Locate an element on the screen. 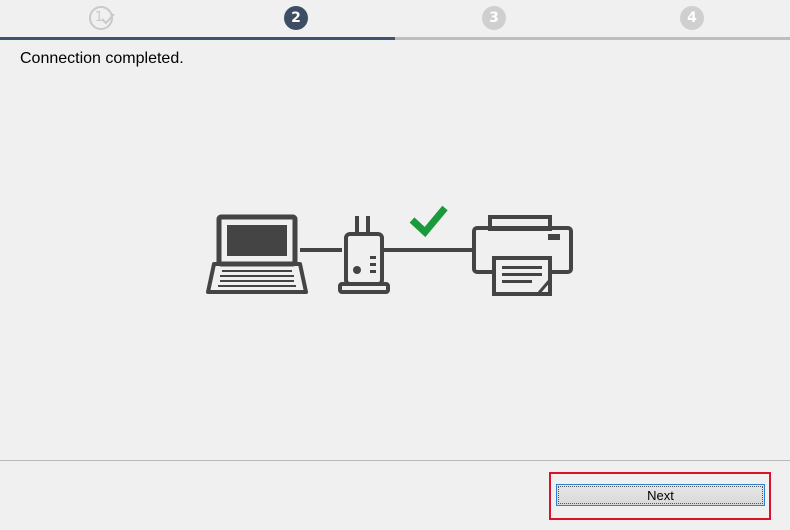 The image size is (790, 530). step-3-pending: 3 is located at coordinates (494, 18).